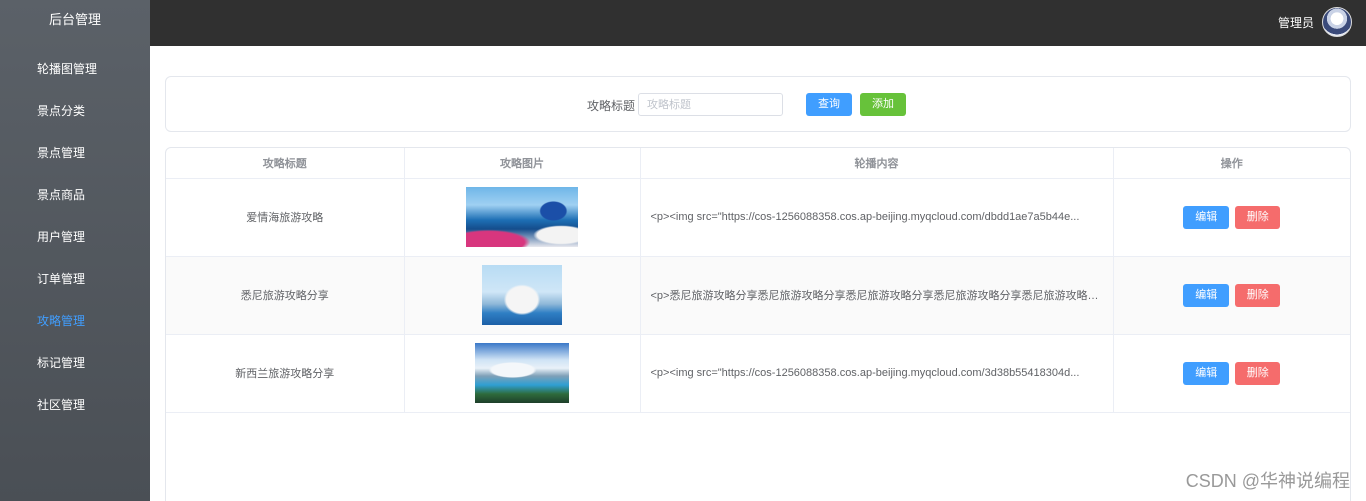 This screenshot has height=501, width=1366. I want to click on sidebar-item-users: 用户管理, so click(75, 237).